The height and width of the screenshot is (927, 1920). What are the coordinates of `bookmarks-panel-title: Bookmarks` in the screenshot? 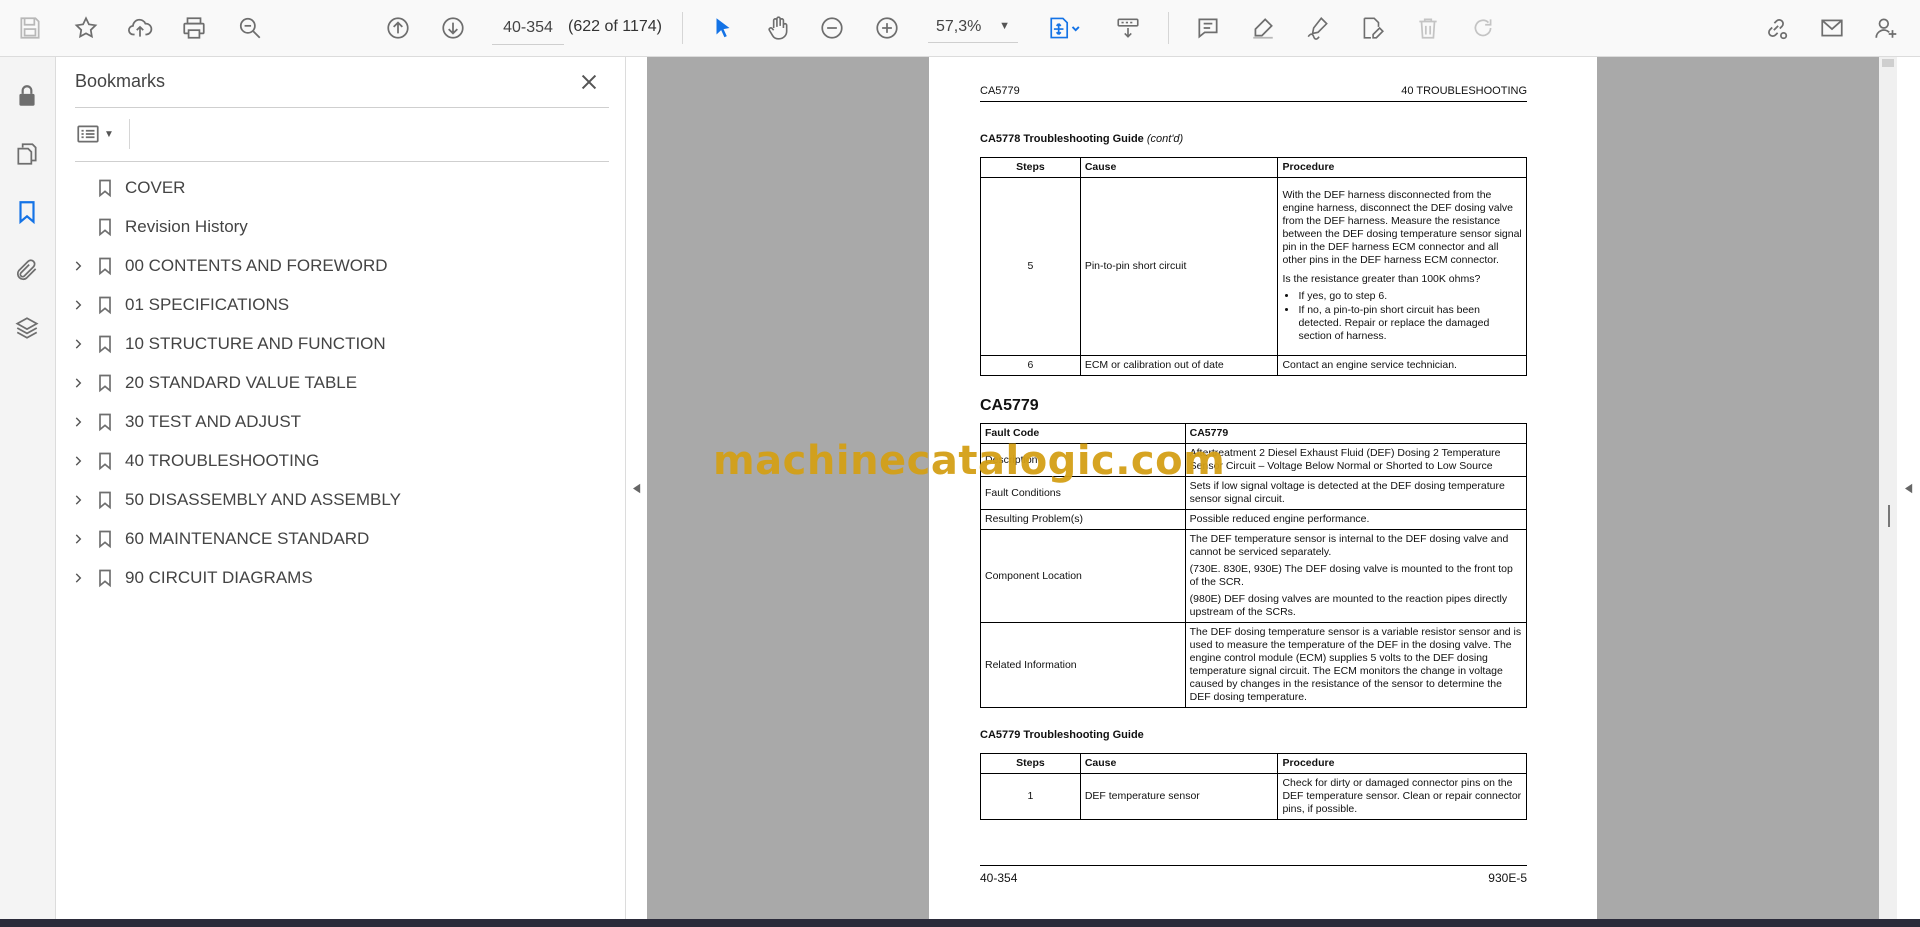 It's located at (120, 81).